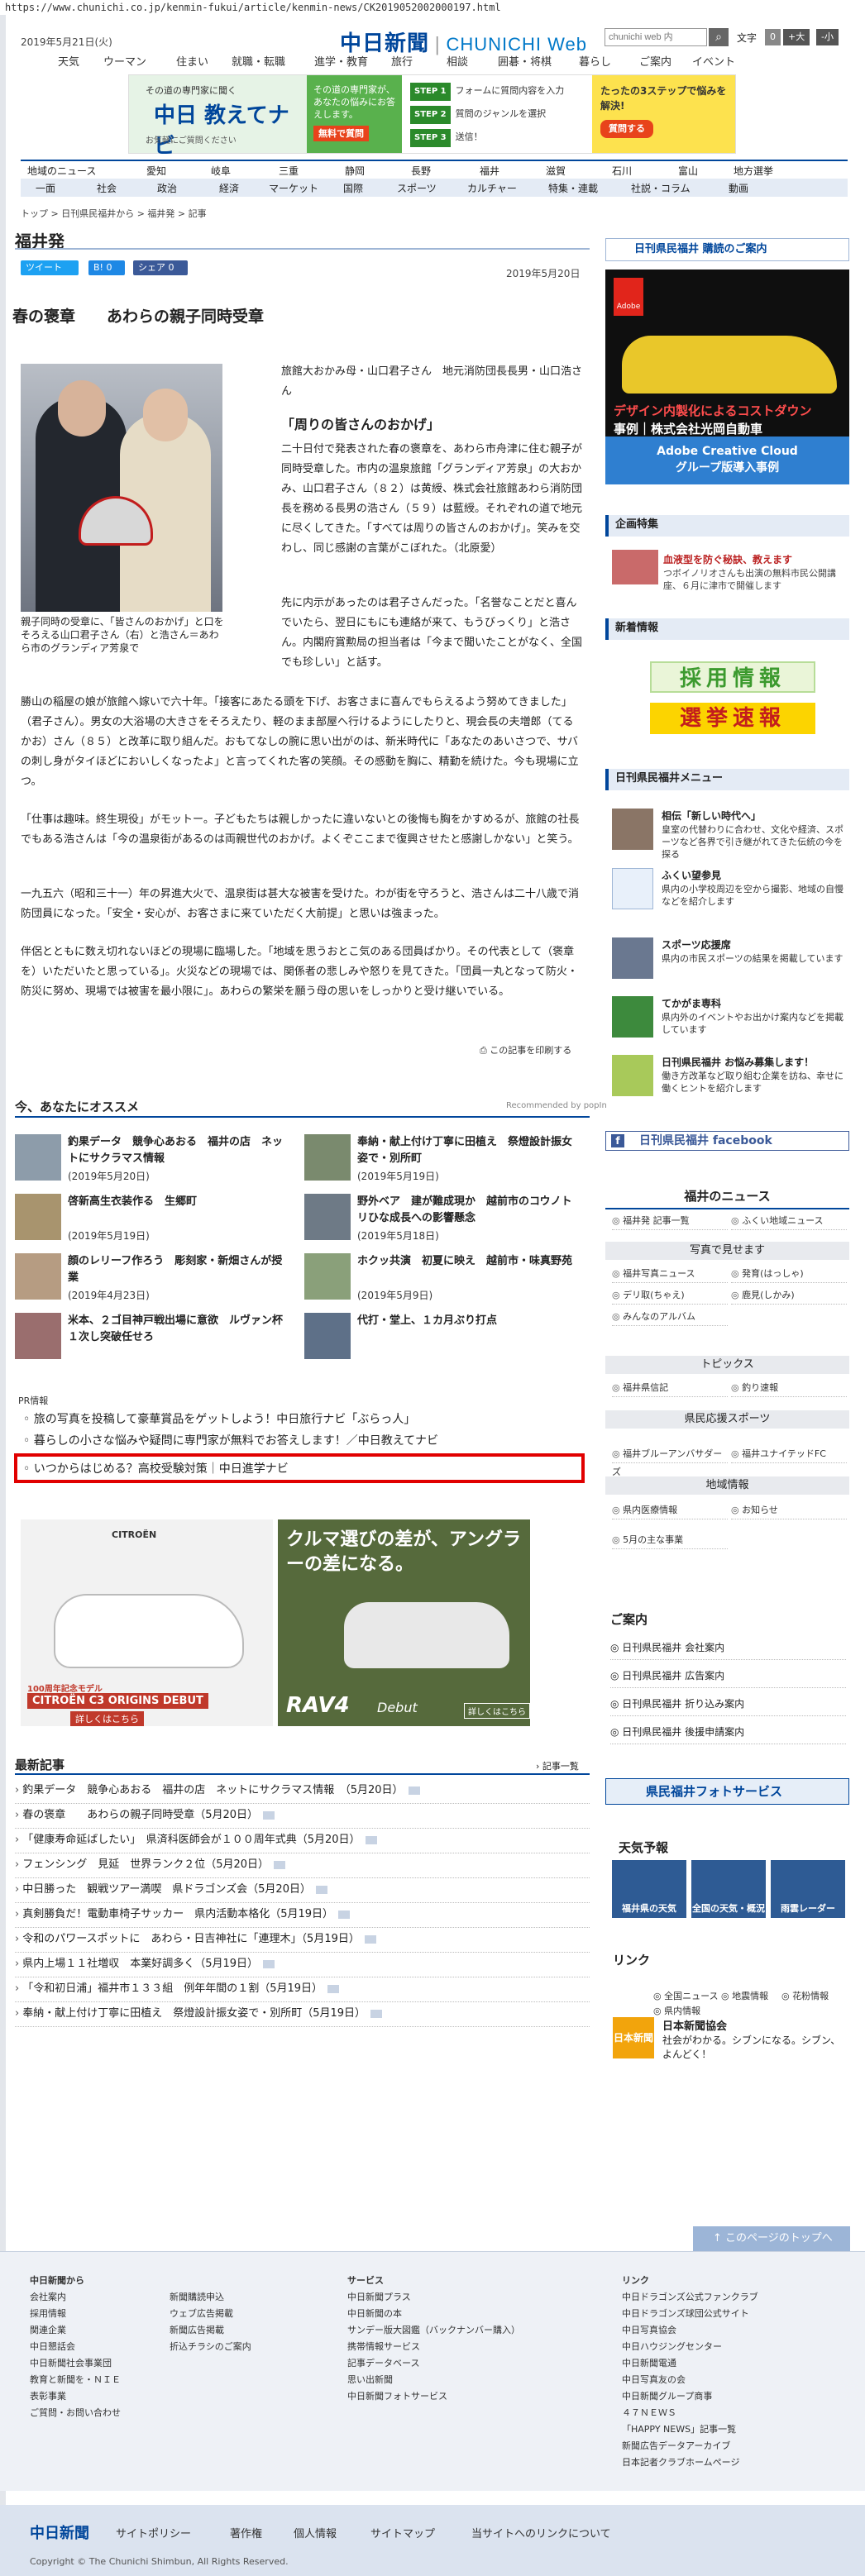  Describe the element at coordinates (489, 171) in the screenshot. I see `region-item: 福井` at that location.